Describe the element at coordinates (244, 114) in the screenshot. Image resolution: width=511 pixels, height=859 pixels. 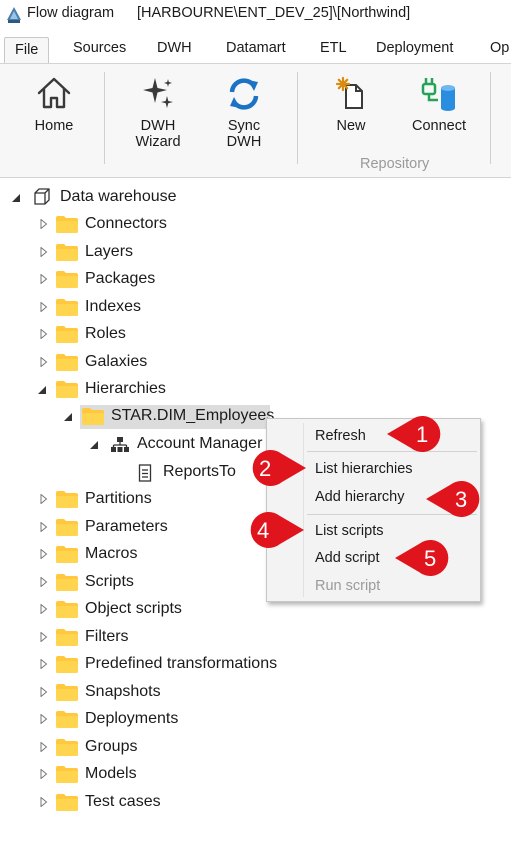
I see `sync-dwh-button: Sync DWH` at that location.